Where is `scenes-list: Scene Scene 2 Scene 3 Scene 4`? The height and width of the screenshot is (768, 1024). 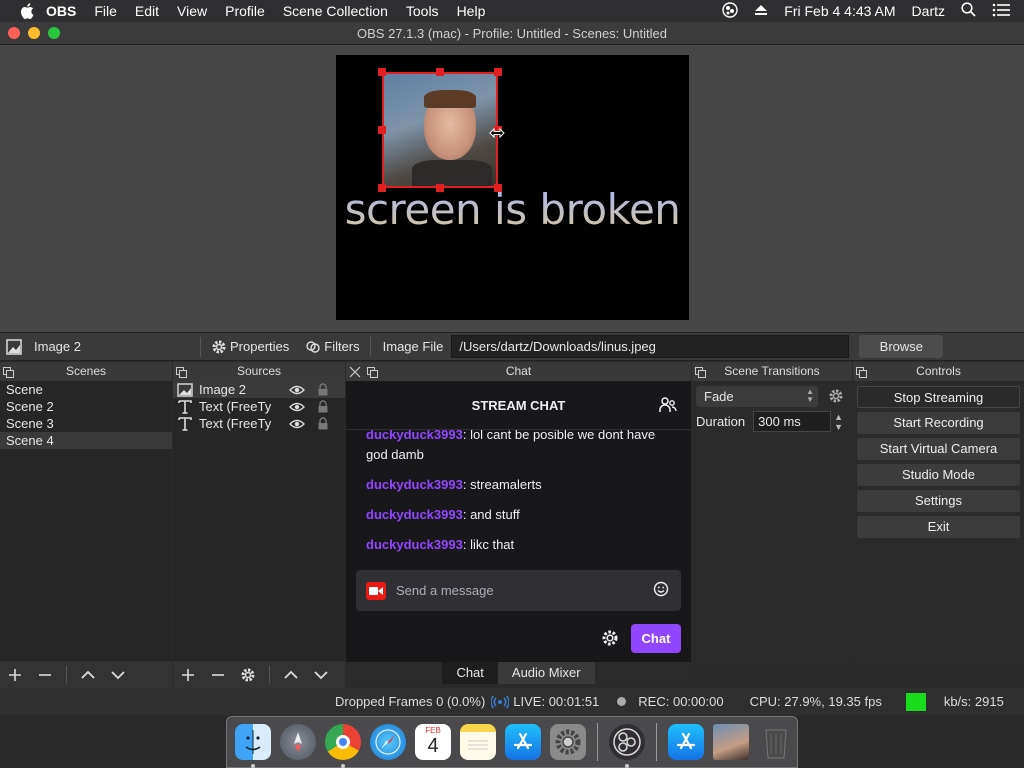 scenes-list: Scene Scene 2 Scene 3 Scene 4 is located at coordinates (86, 520).